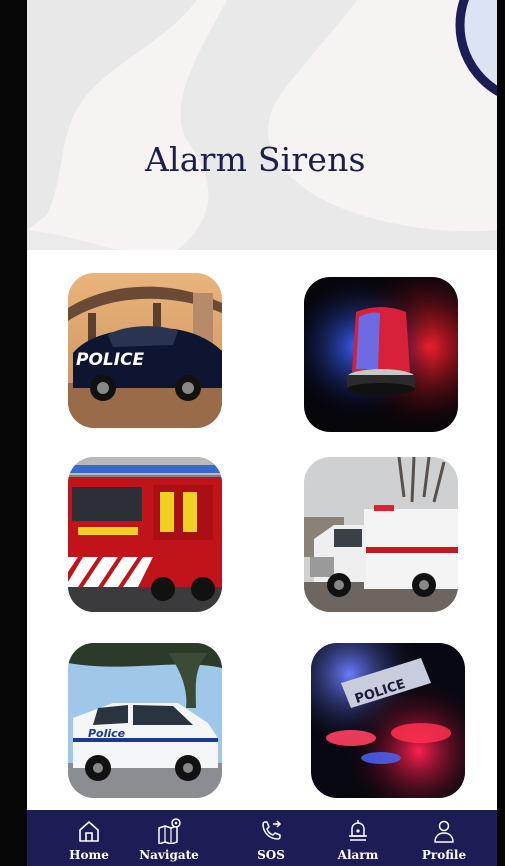 This screenshot has height=866, width=505. I want to click on police-ute-tile: Police, so click(145, 720).